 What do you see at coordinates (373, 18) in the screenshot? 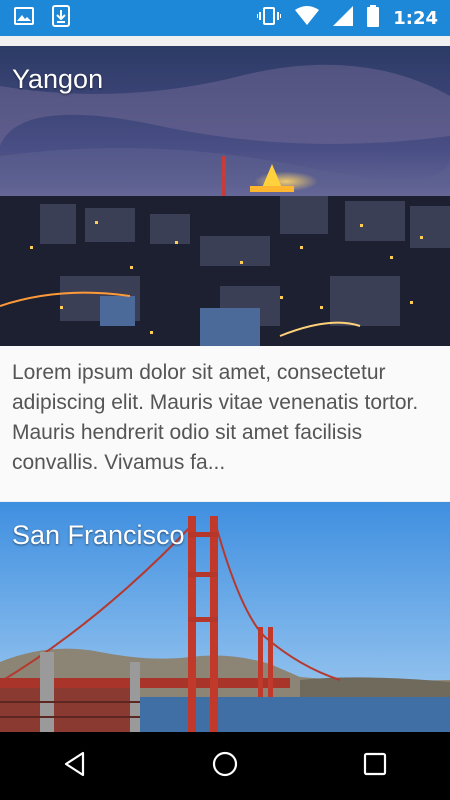
I see `battery-icon` at bounding box center [373, 18].